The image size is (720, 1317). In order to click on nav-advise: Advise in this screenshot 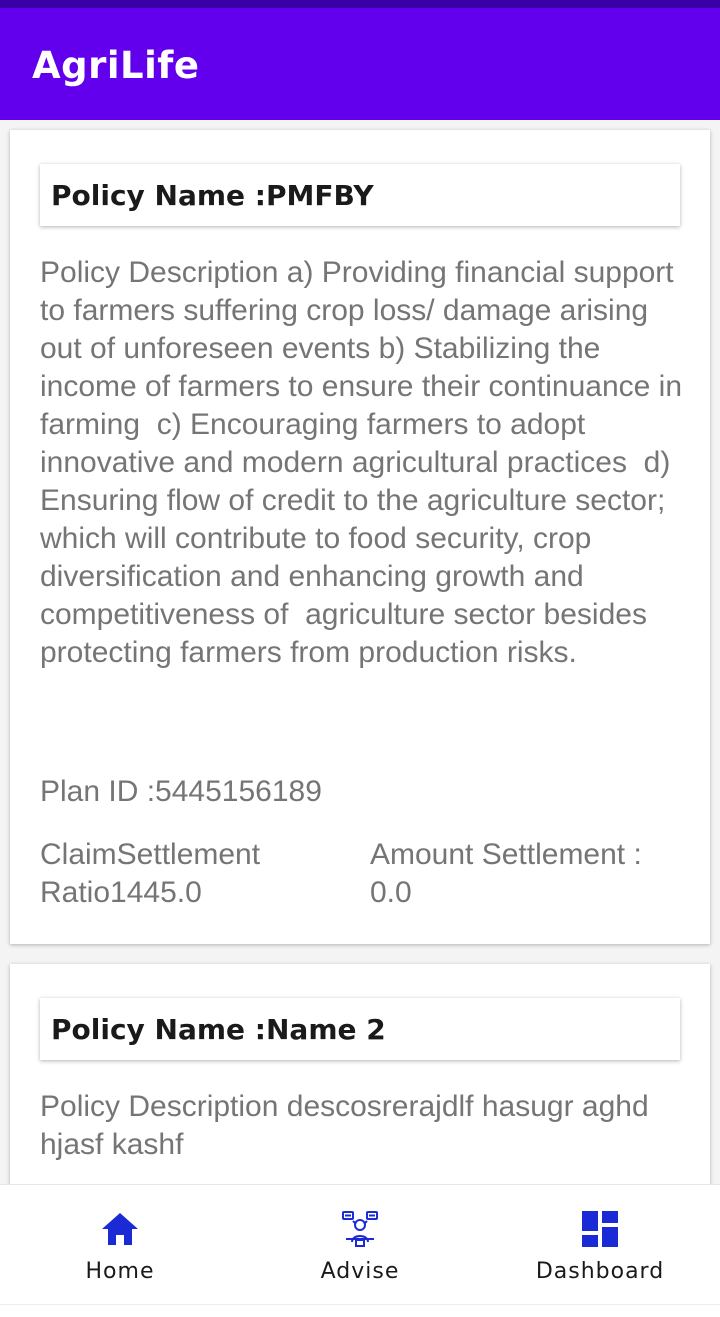, I will do `click(360, 1245)`.